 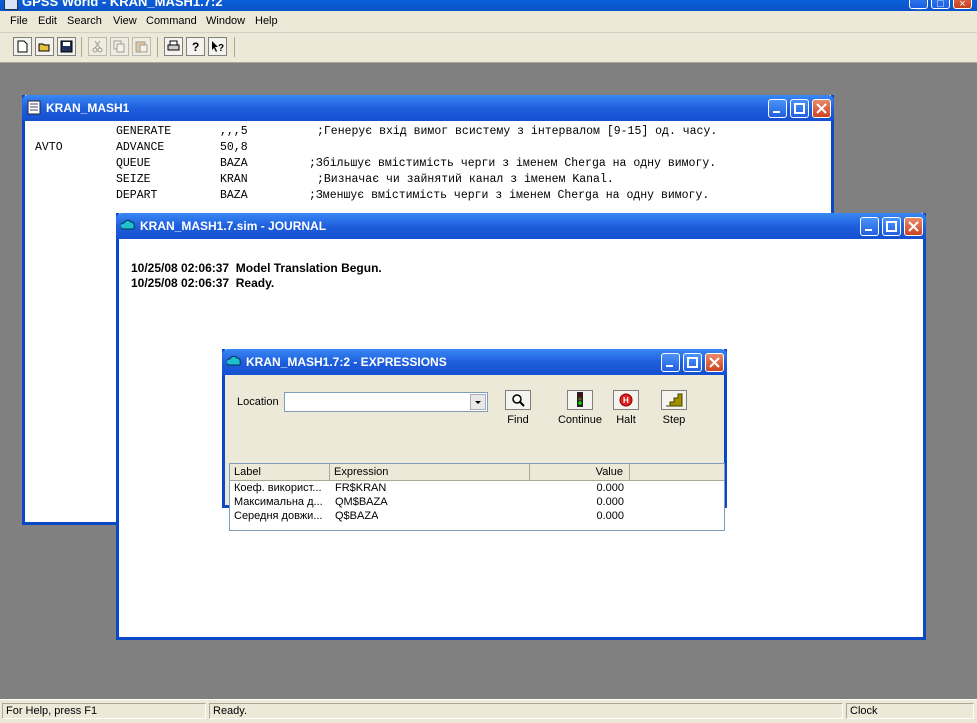 I want to click on journal-maximize-button, so click(x=891, y=226).